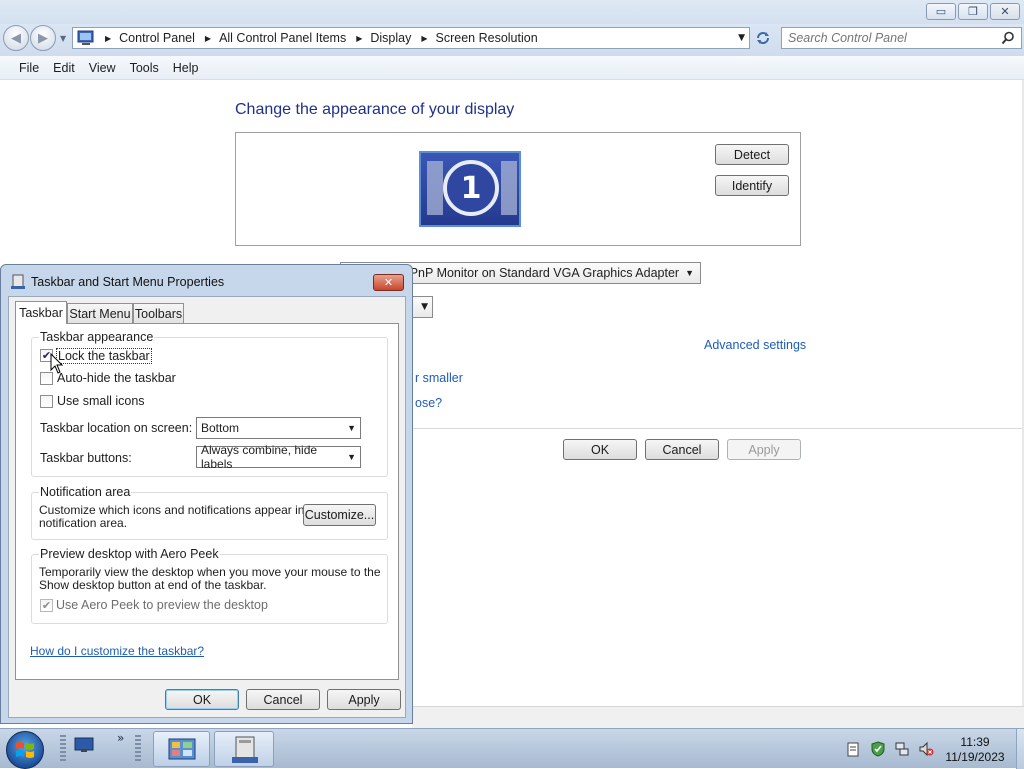 The height and width of the screenshot is (769, 1024). What do you see at coordinates (64, 68) in the screenshot?
I see `menu-edit: Edit` at bounding box center [64, 68].